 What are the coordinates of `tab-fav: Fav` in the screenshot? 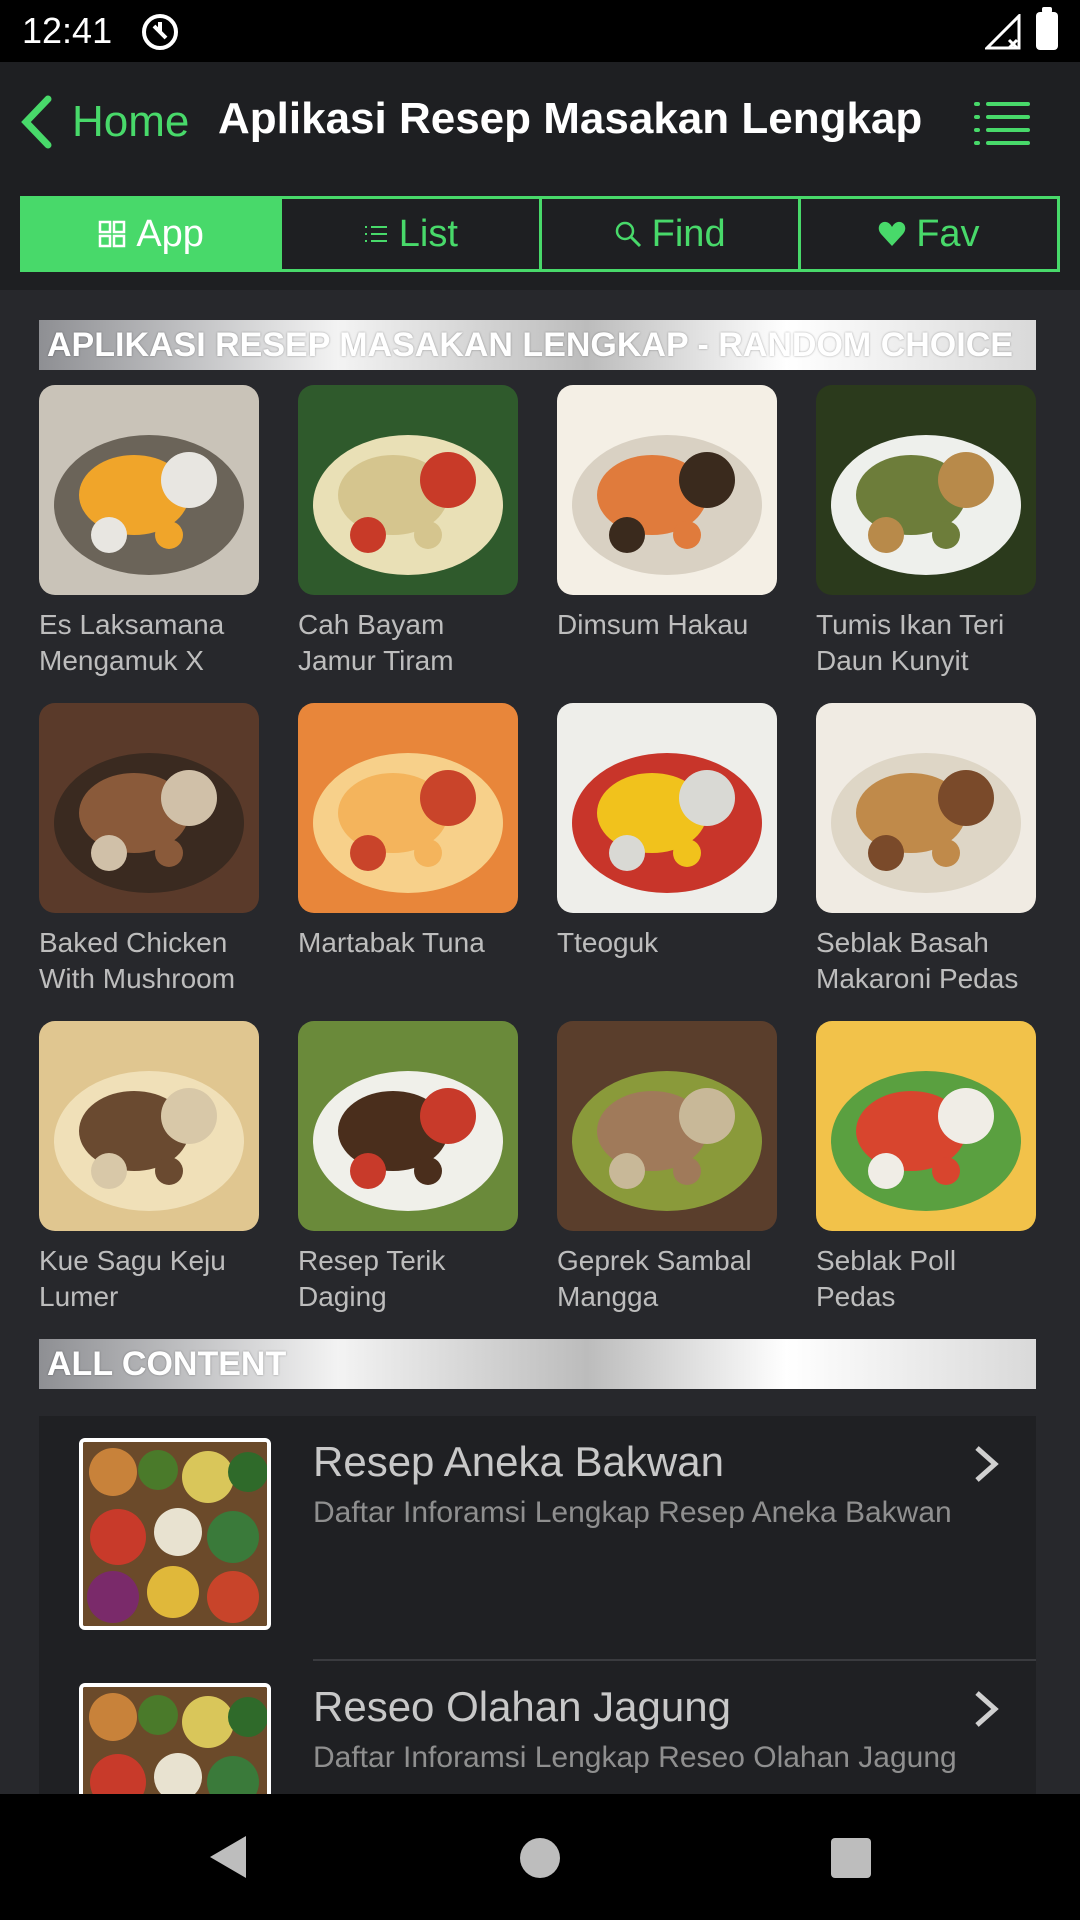 It's located at (928, 234).